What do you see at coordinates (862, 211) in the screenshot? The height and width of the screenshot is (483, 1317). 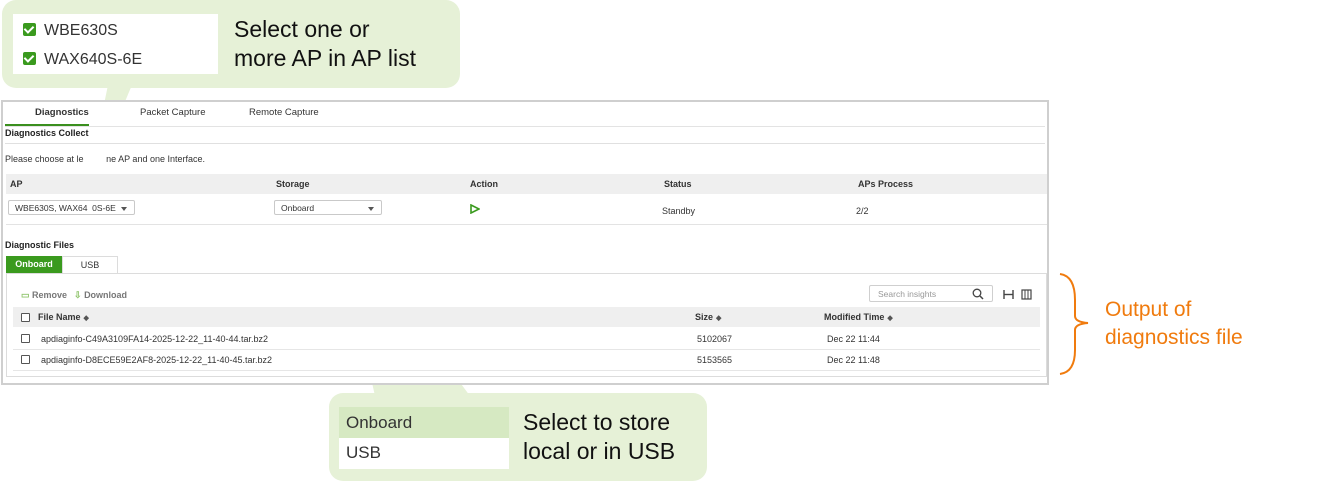 I see `aps-process-value: 2/2` at bounding box center [862, 211].